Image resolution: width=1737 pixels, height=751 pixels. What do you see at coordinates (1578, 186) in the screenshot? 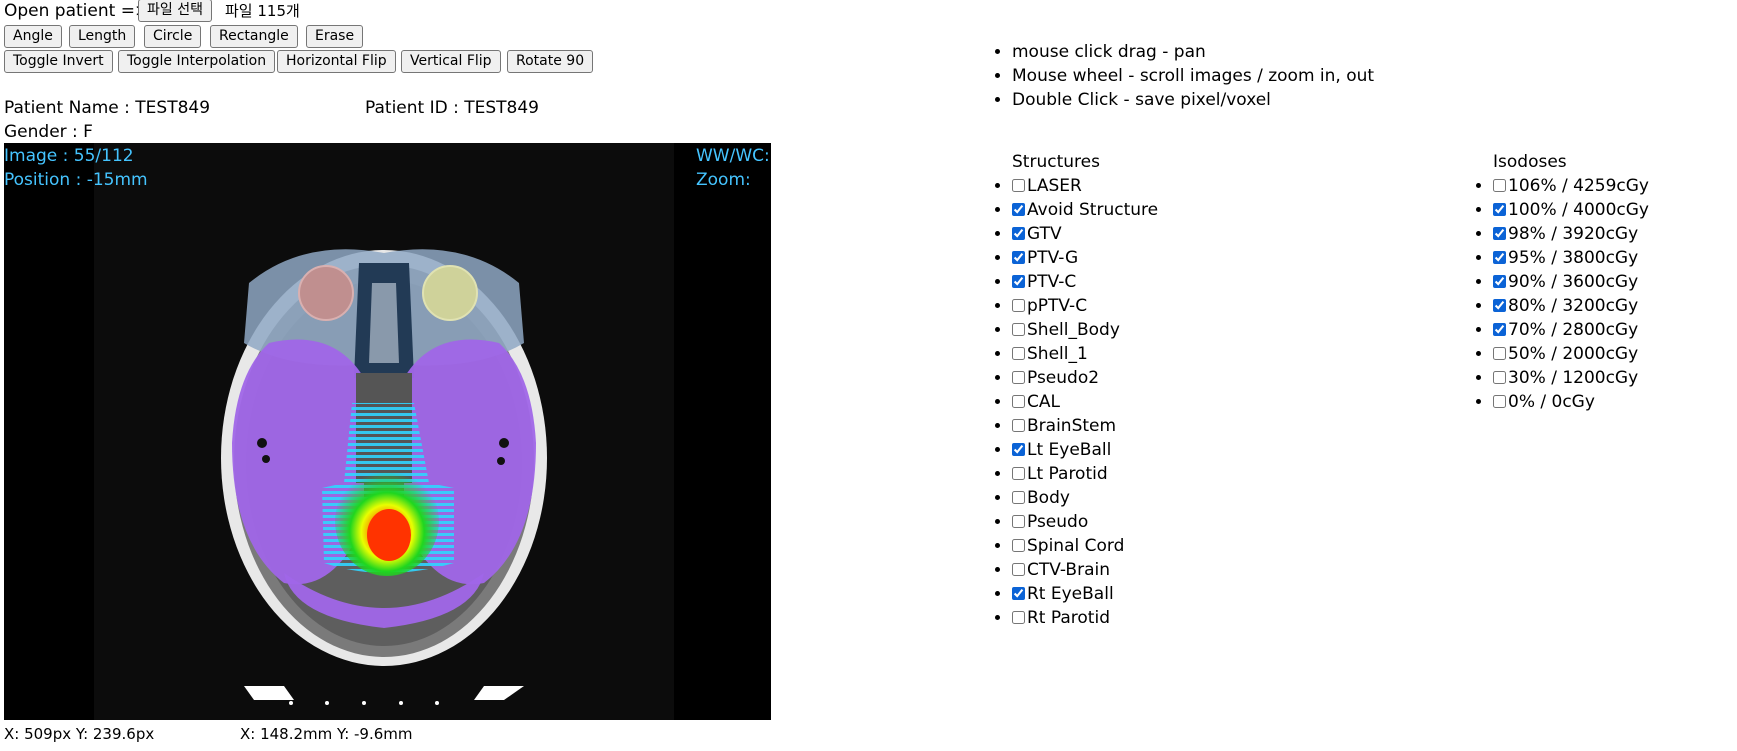
I see `isodose-label: 106% / 4259cGy` at bounding box center [1578, 186].